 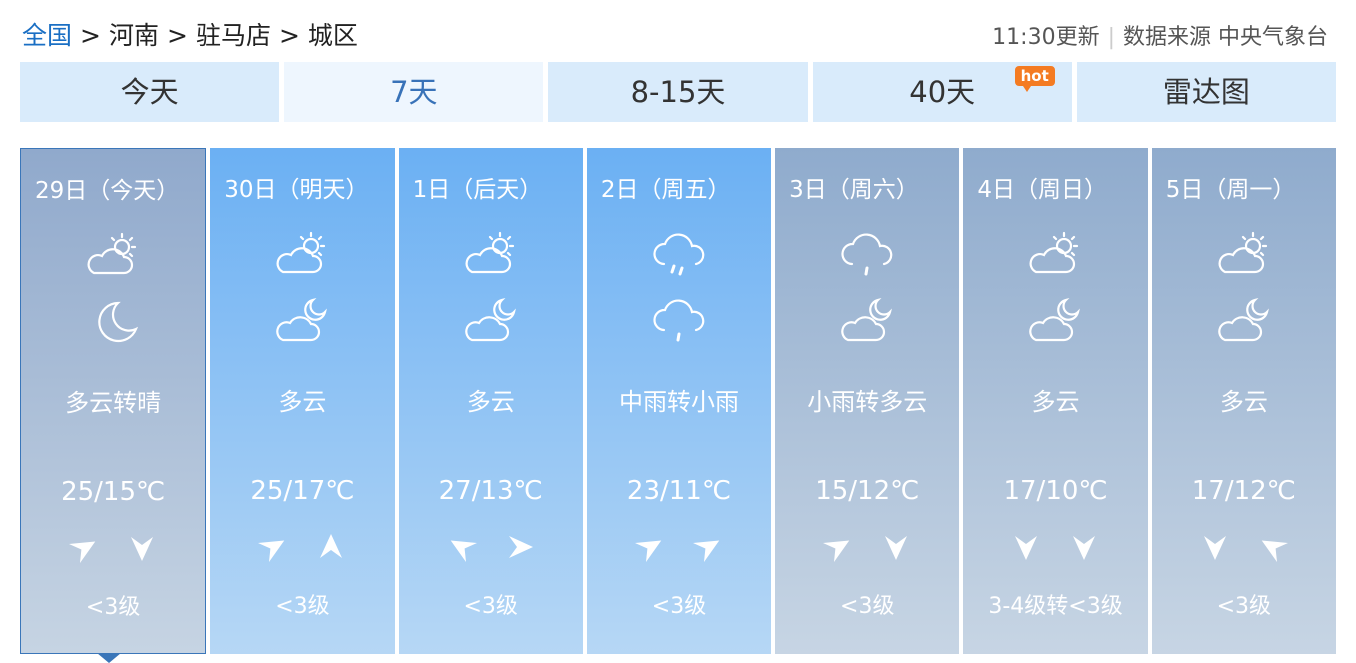 What do you see at coordinates (47, 35) in the screenshot?
I see `breadcrumb-home-link: 全国` at bounding box center [47, 35].